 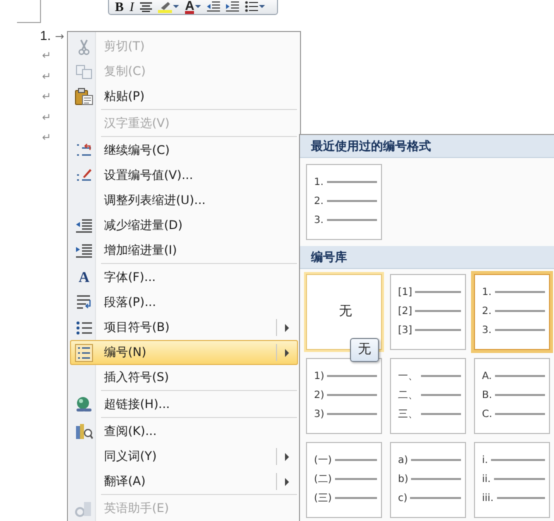 I want to click on list-number: 1., so click(x=45, y=35).